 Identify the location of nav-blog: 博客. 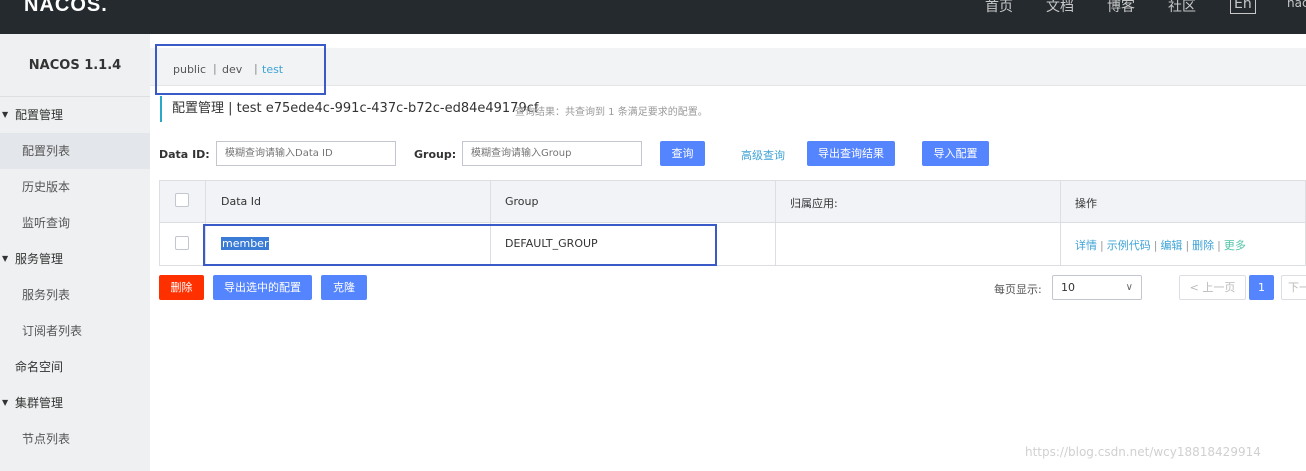
(1121, 8).